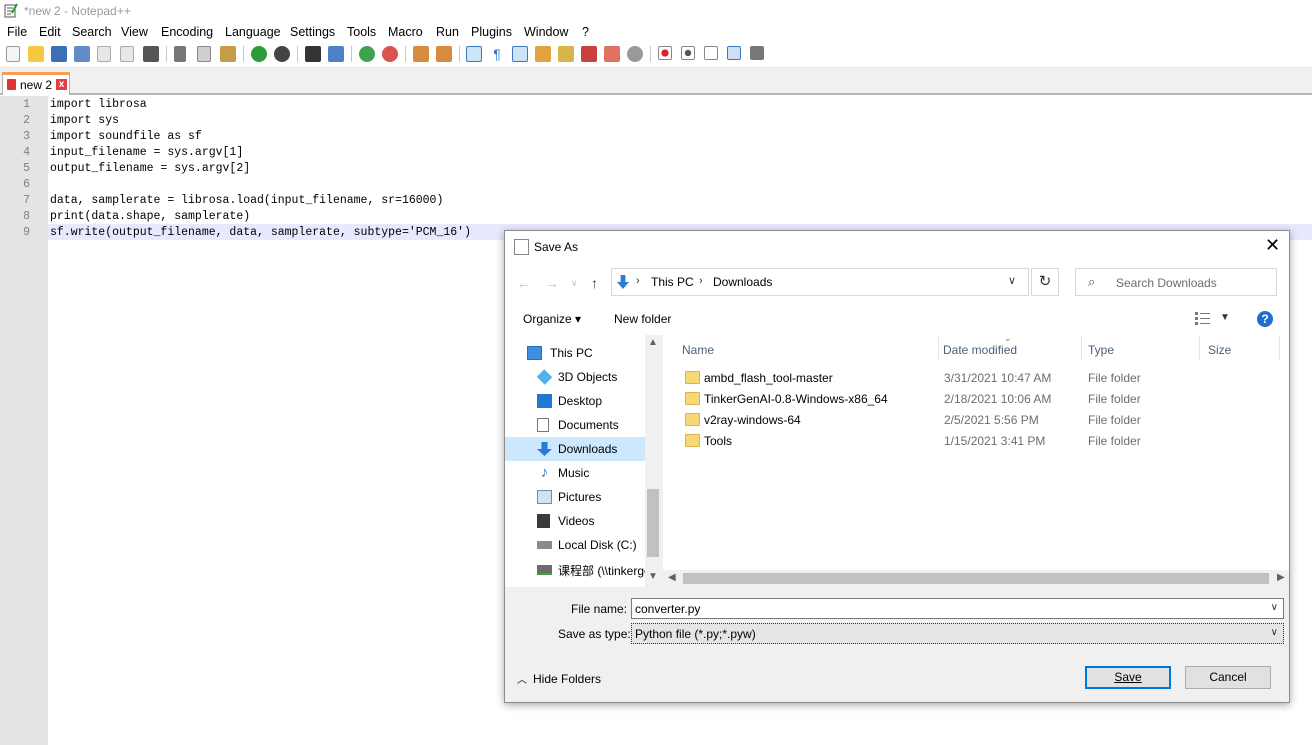  I want to click on forward-arrow-icon: →, so click(552, 283).